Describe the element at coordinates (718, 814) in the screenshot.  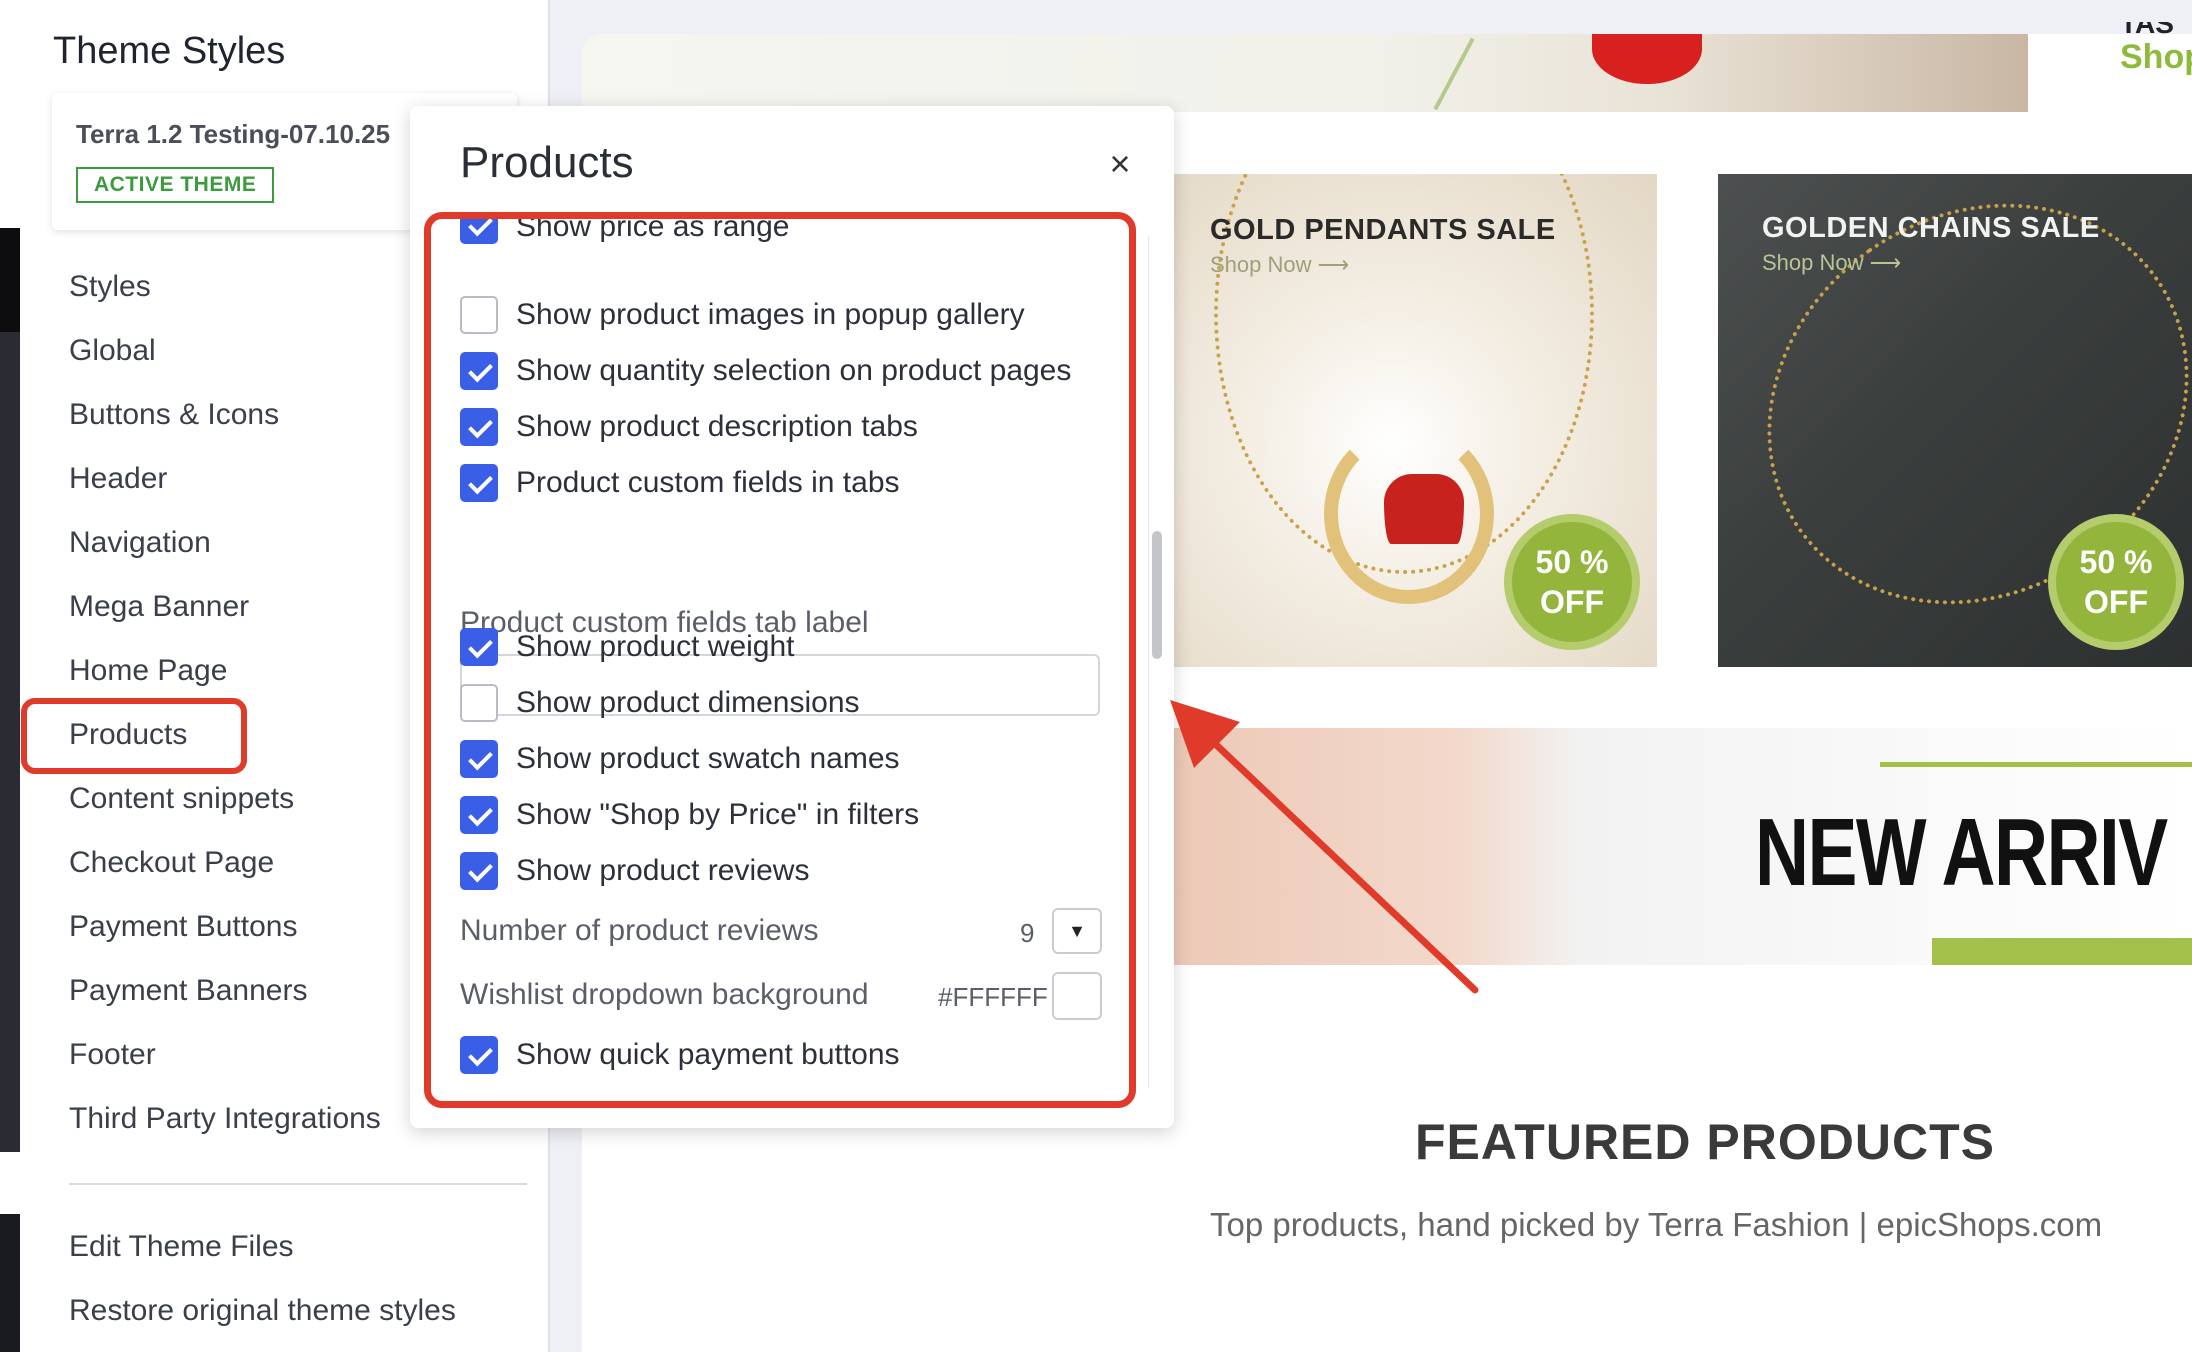
I see `option-label: Show "Shop by Price" in filters` at that location.